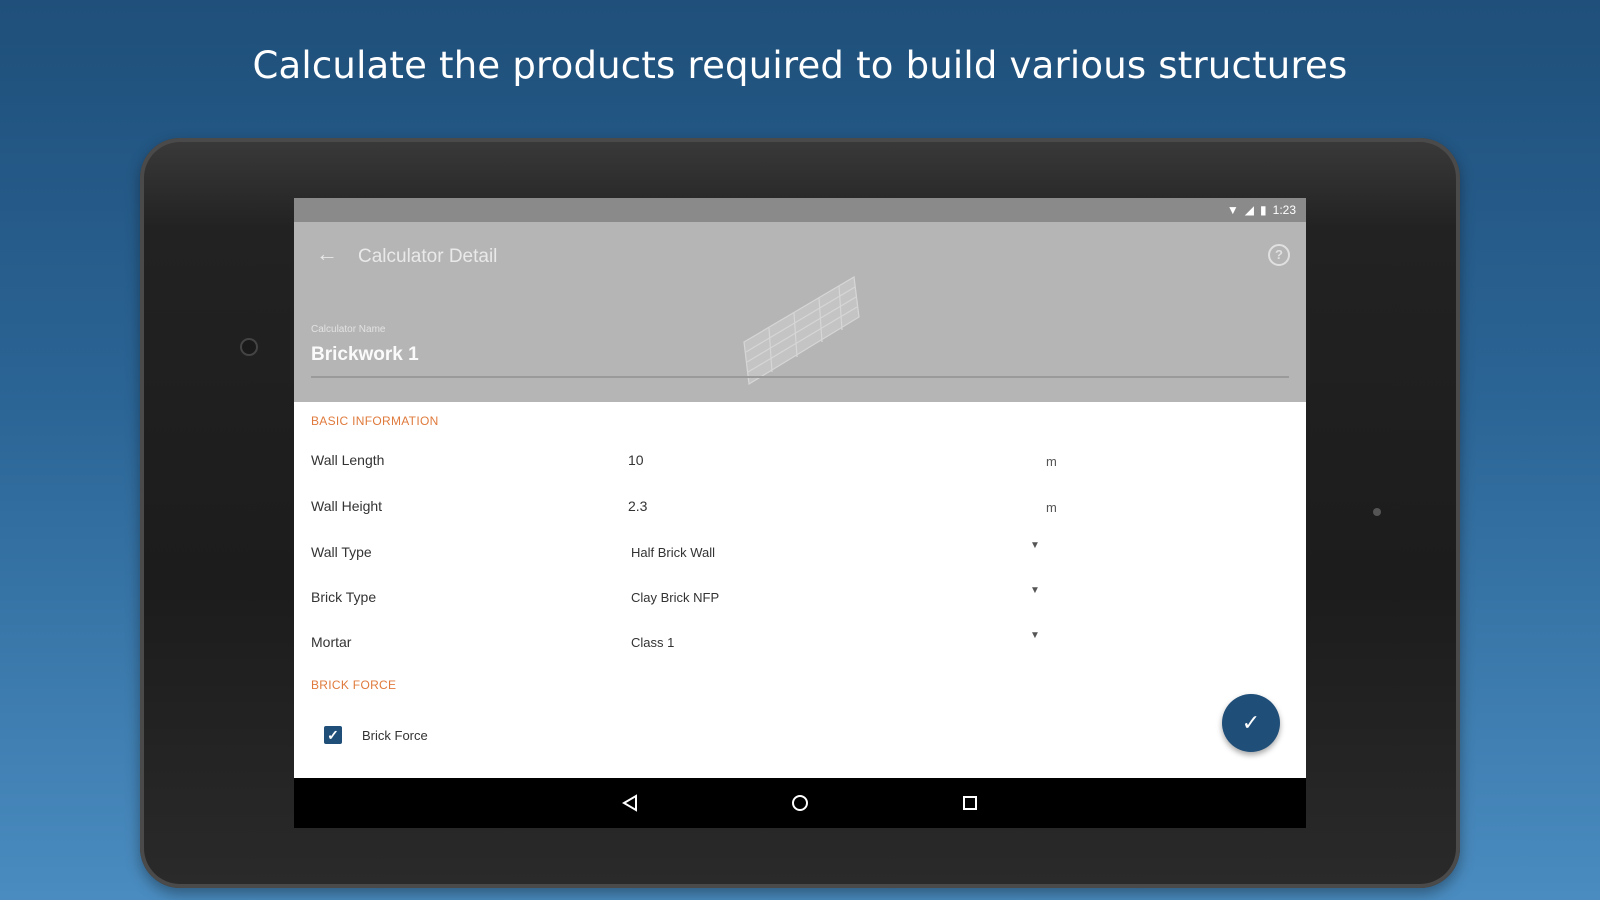 Image resolution: width=1600 pixels, height=900 pixels. Describe the element at coordinates (344, 597) in the screenshot. I see `brick-type-label: Brick Type` at that location.